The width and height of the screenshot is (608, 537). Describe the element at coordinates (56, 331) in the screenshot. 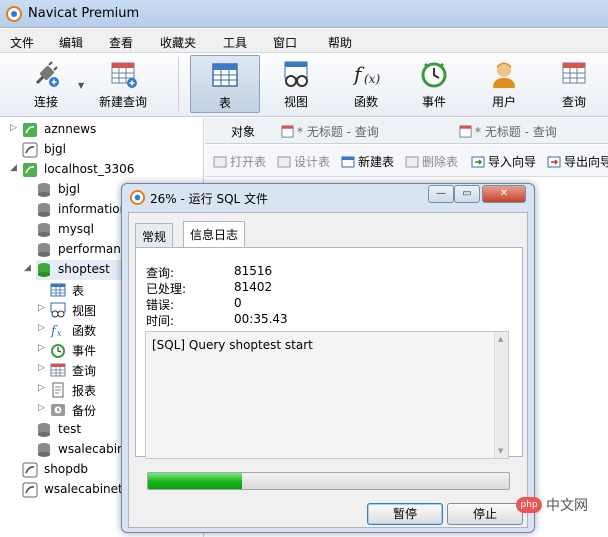

I see `function-icon: fx` at that location.